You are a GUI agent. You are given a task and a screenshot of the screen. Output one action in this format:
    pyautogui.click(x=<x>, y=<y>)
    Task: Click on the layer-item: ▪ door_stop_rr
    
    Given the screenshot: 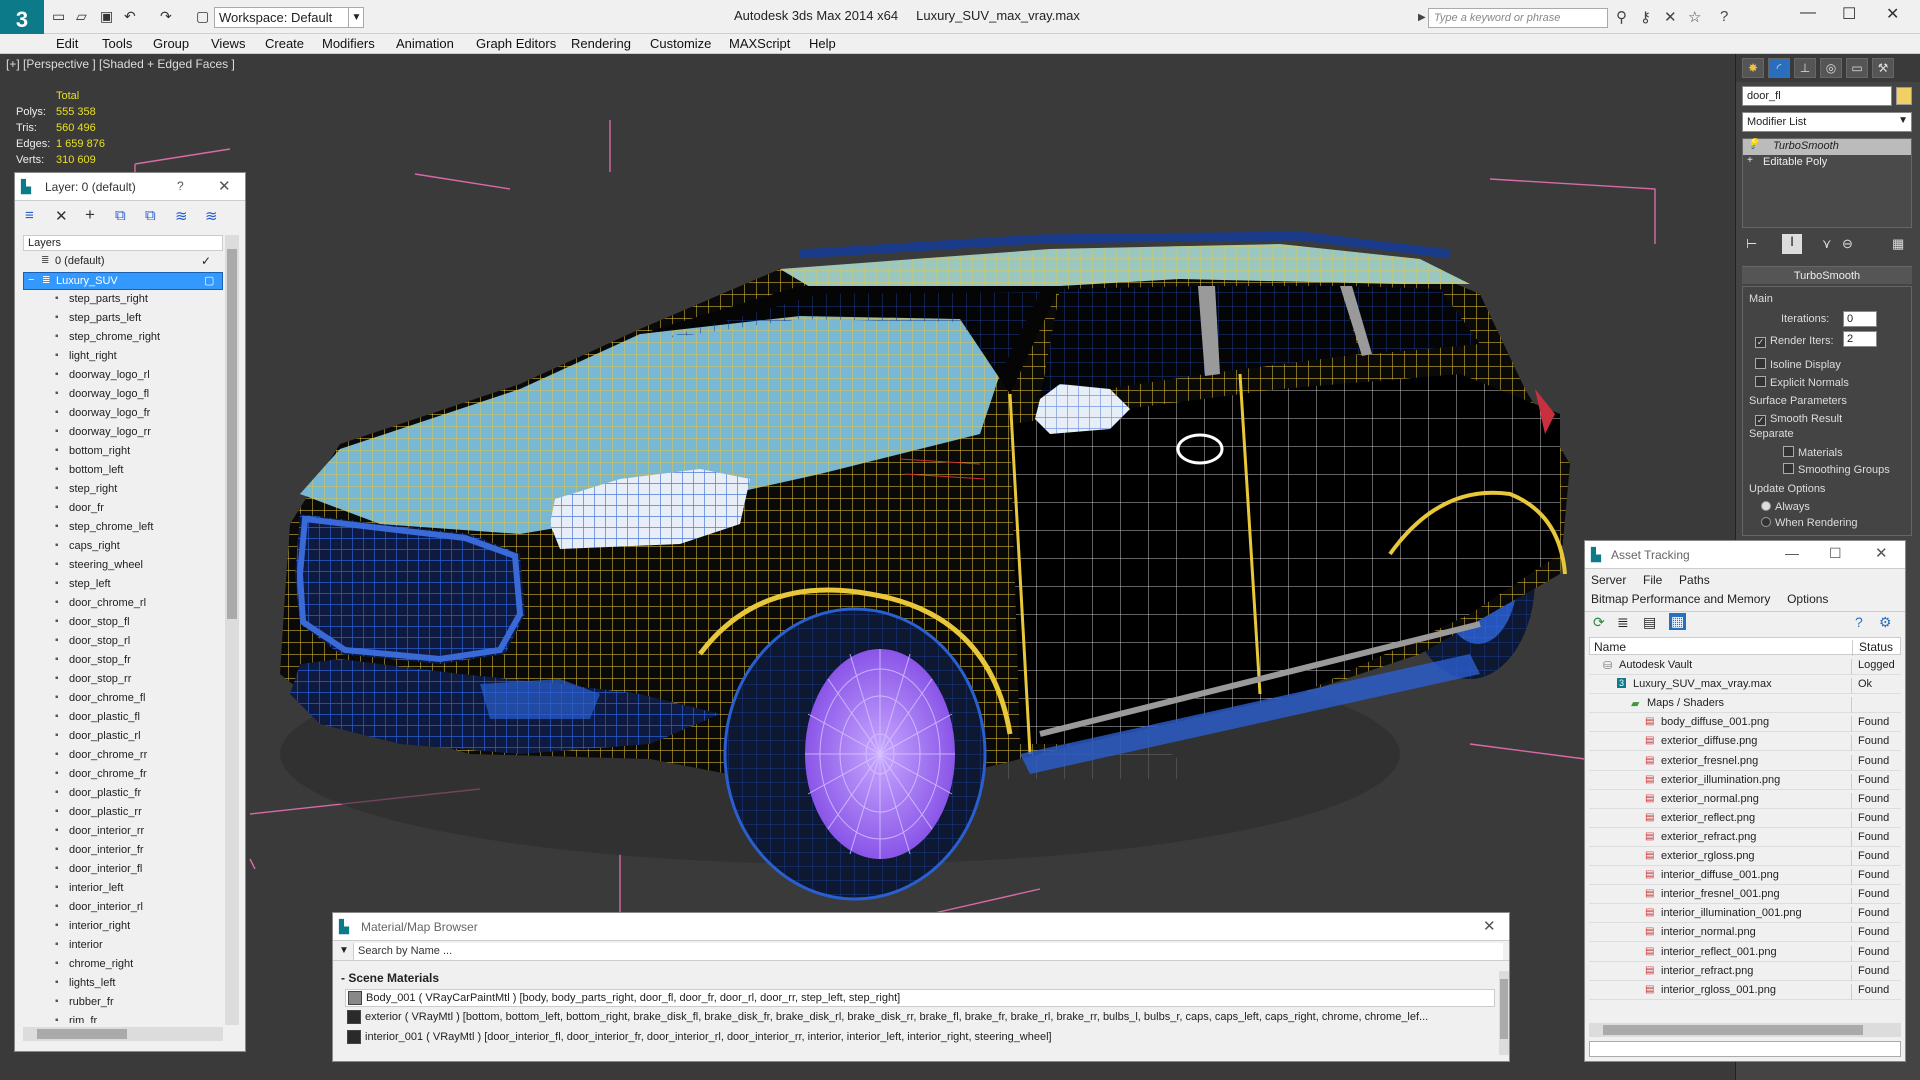 What is the action you would take?
    pyautogui.click(x=123, y=680)
    